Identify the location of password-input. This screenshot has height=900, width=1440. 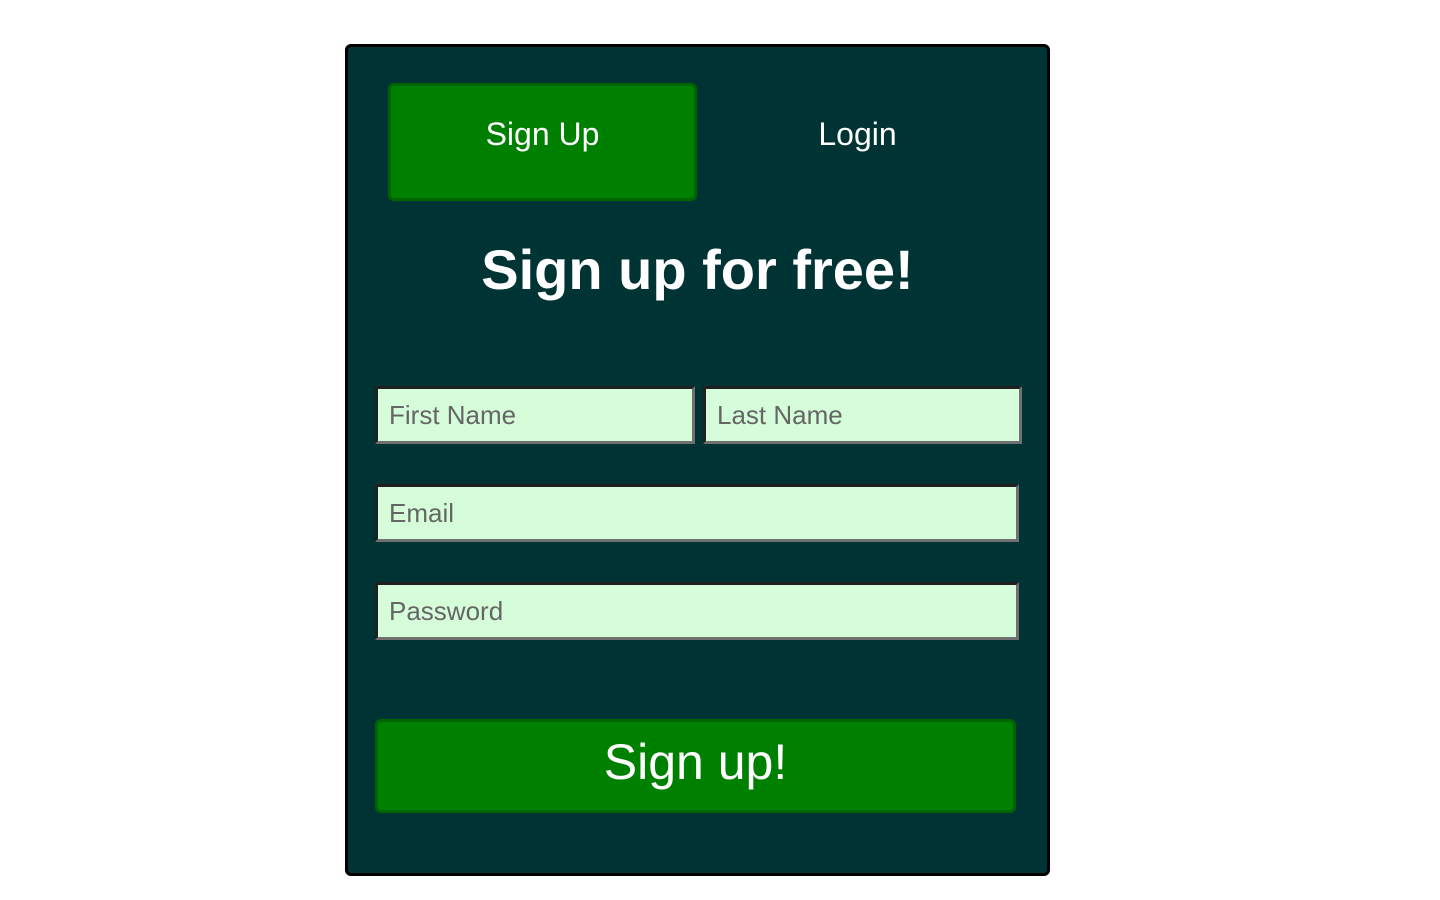
(697, 611).